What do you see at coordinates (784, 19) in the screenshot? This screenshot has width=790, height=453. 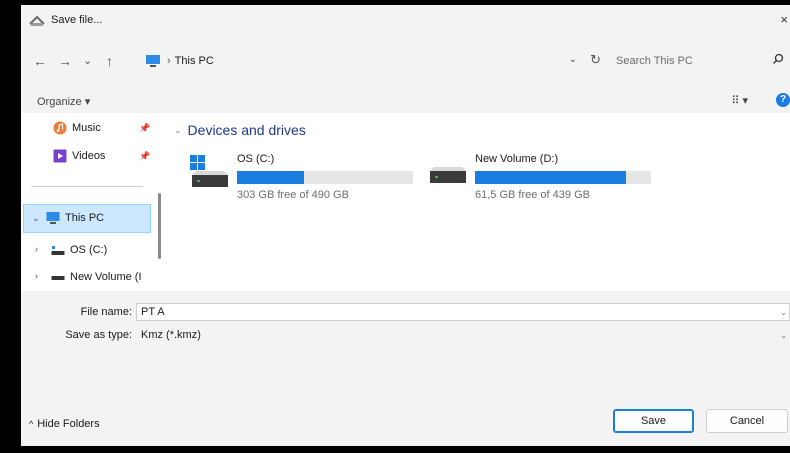 I see `close-icon: ×` at bounding box center [784, 19].